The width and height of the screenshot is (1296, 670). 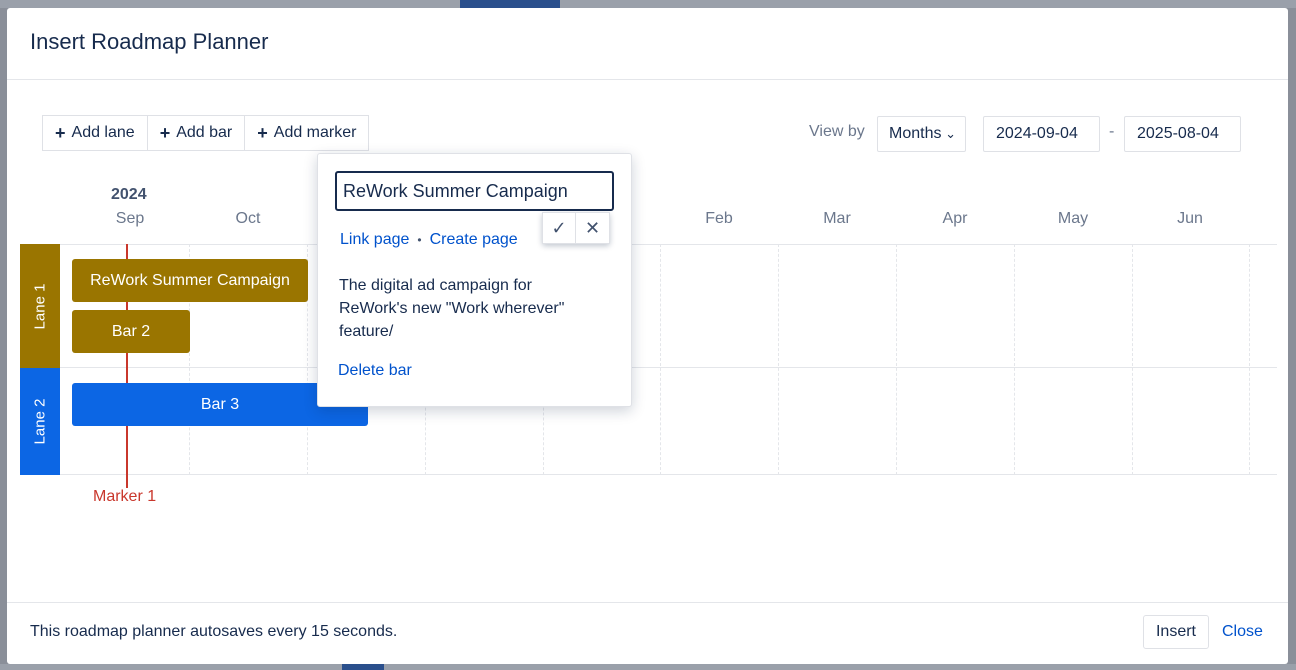 What do you see at coordinates (149, 41) in the screenshot?
I see `dialog-title: Insert Roadmap Planner` at bounding box center [149, 41].